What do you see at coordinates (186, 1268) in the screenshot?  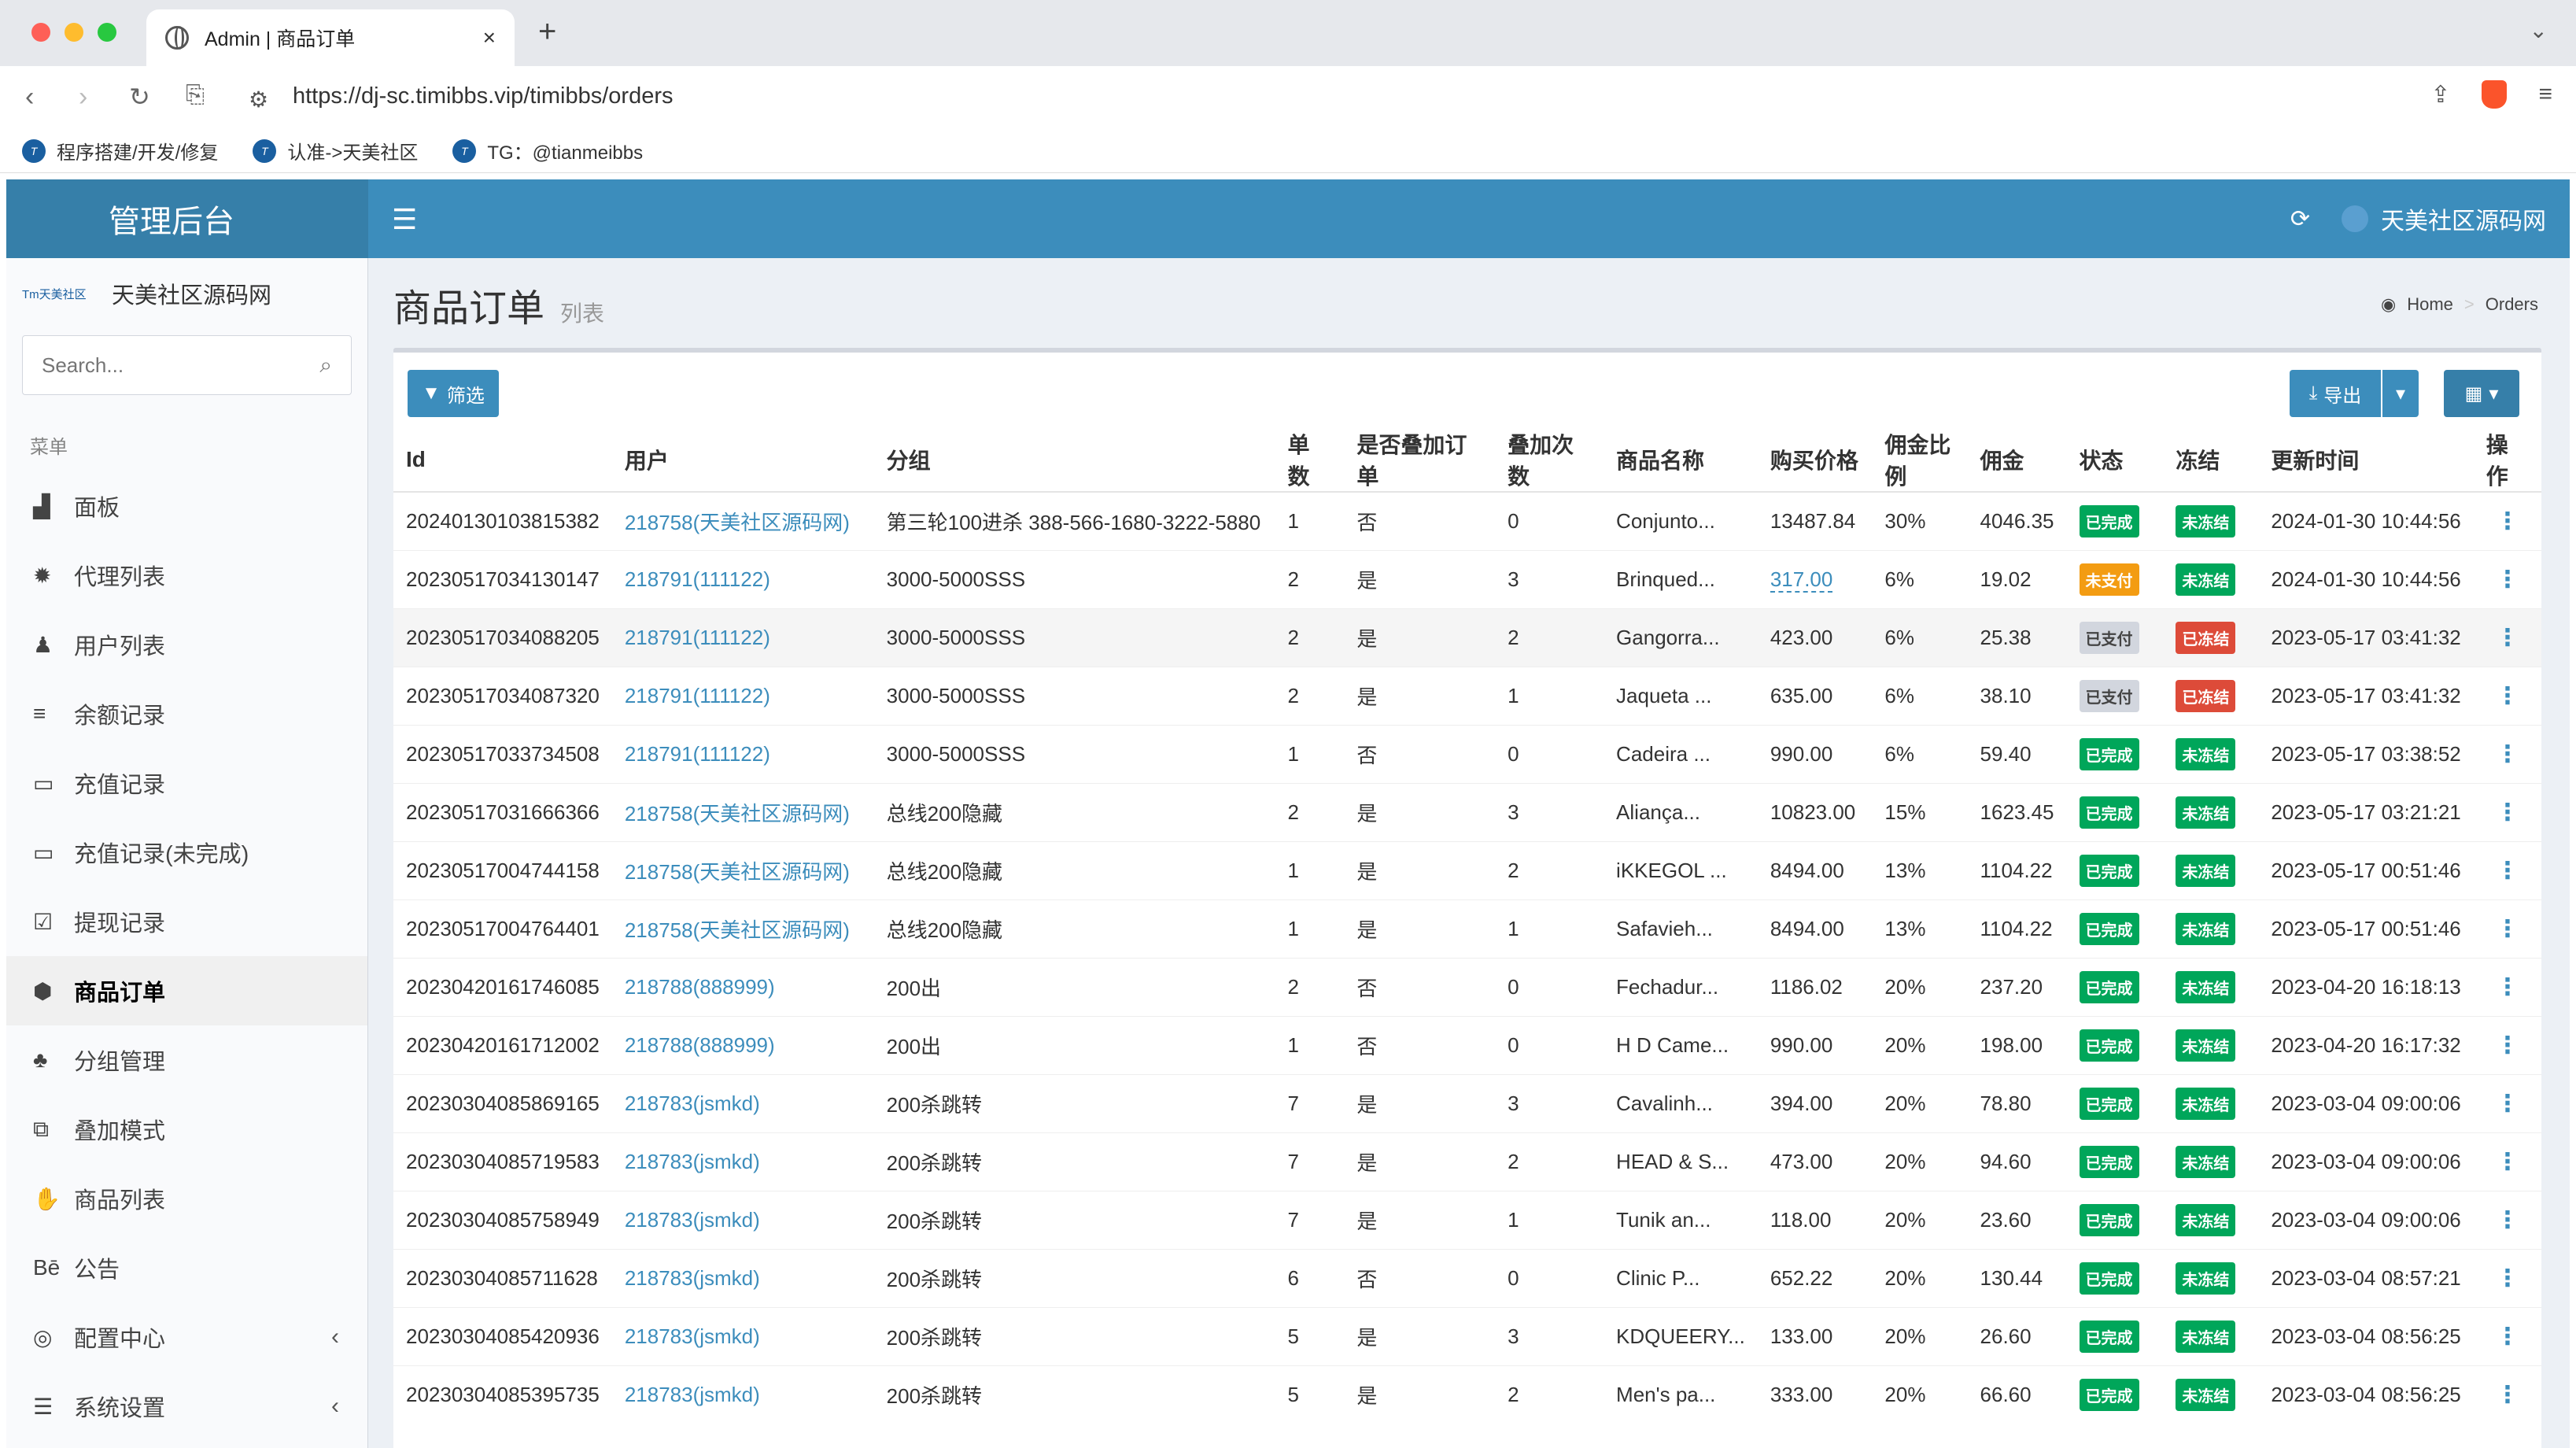 I see `sidebar-item: Bē 公告` at bounding box center [186, 1268].